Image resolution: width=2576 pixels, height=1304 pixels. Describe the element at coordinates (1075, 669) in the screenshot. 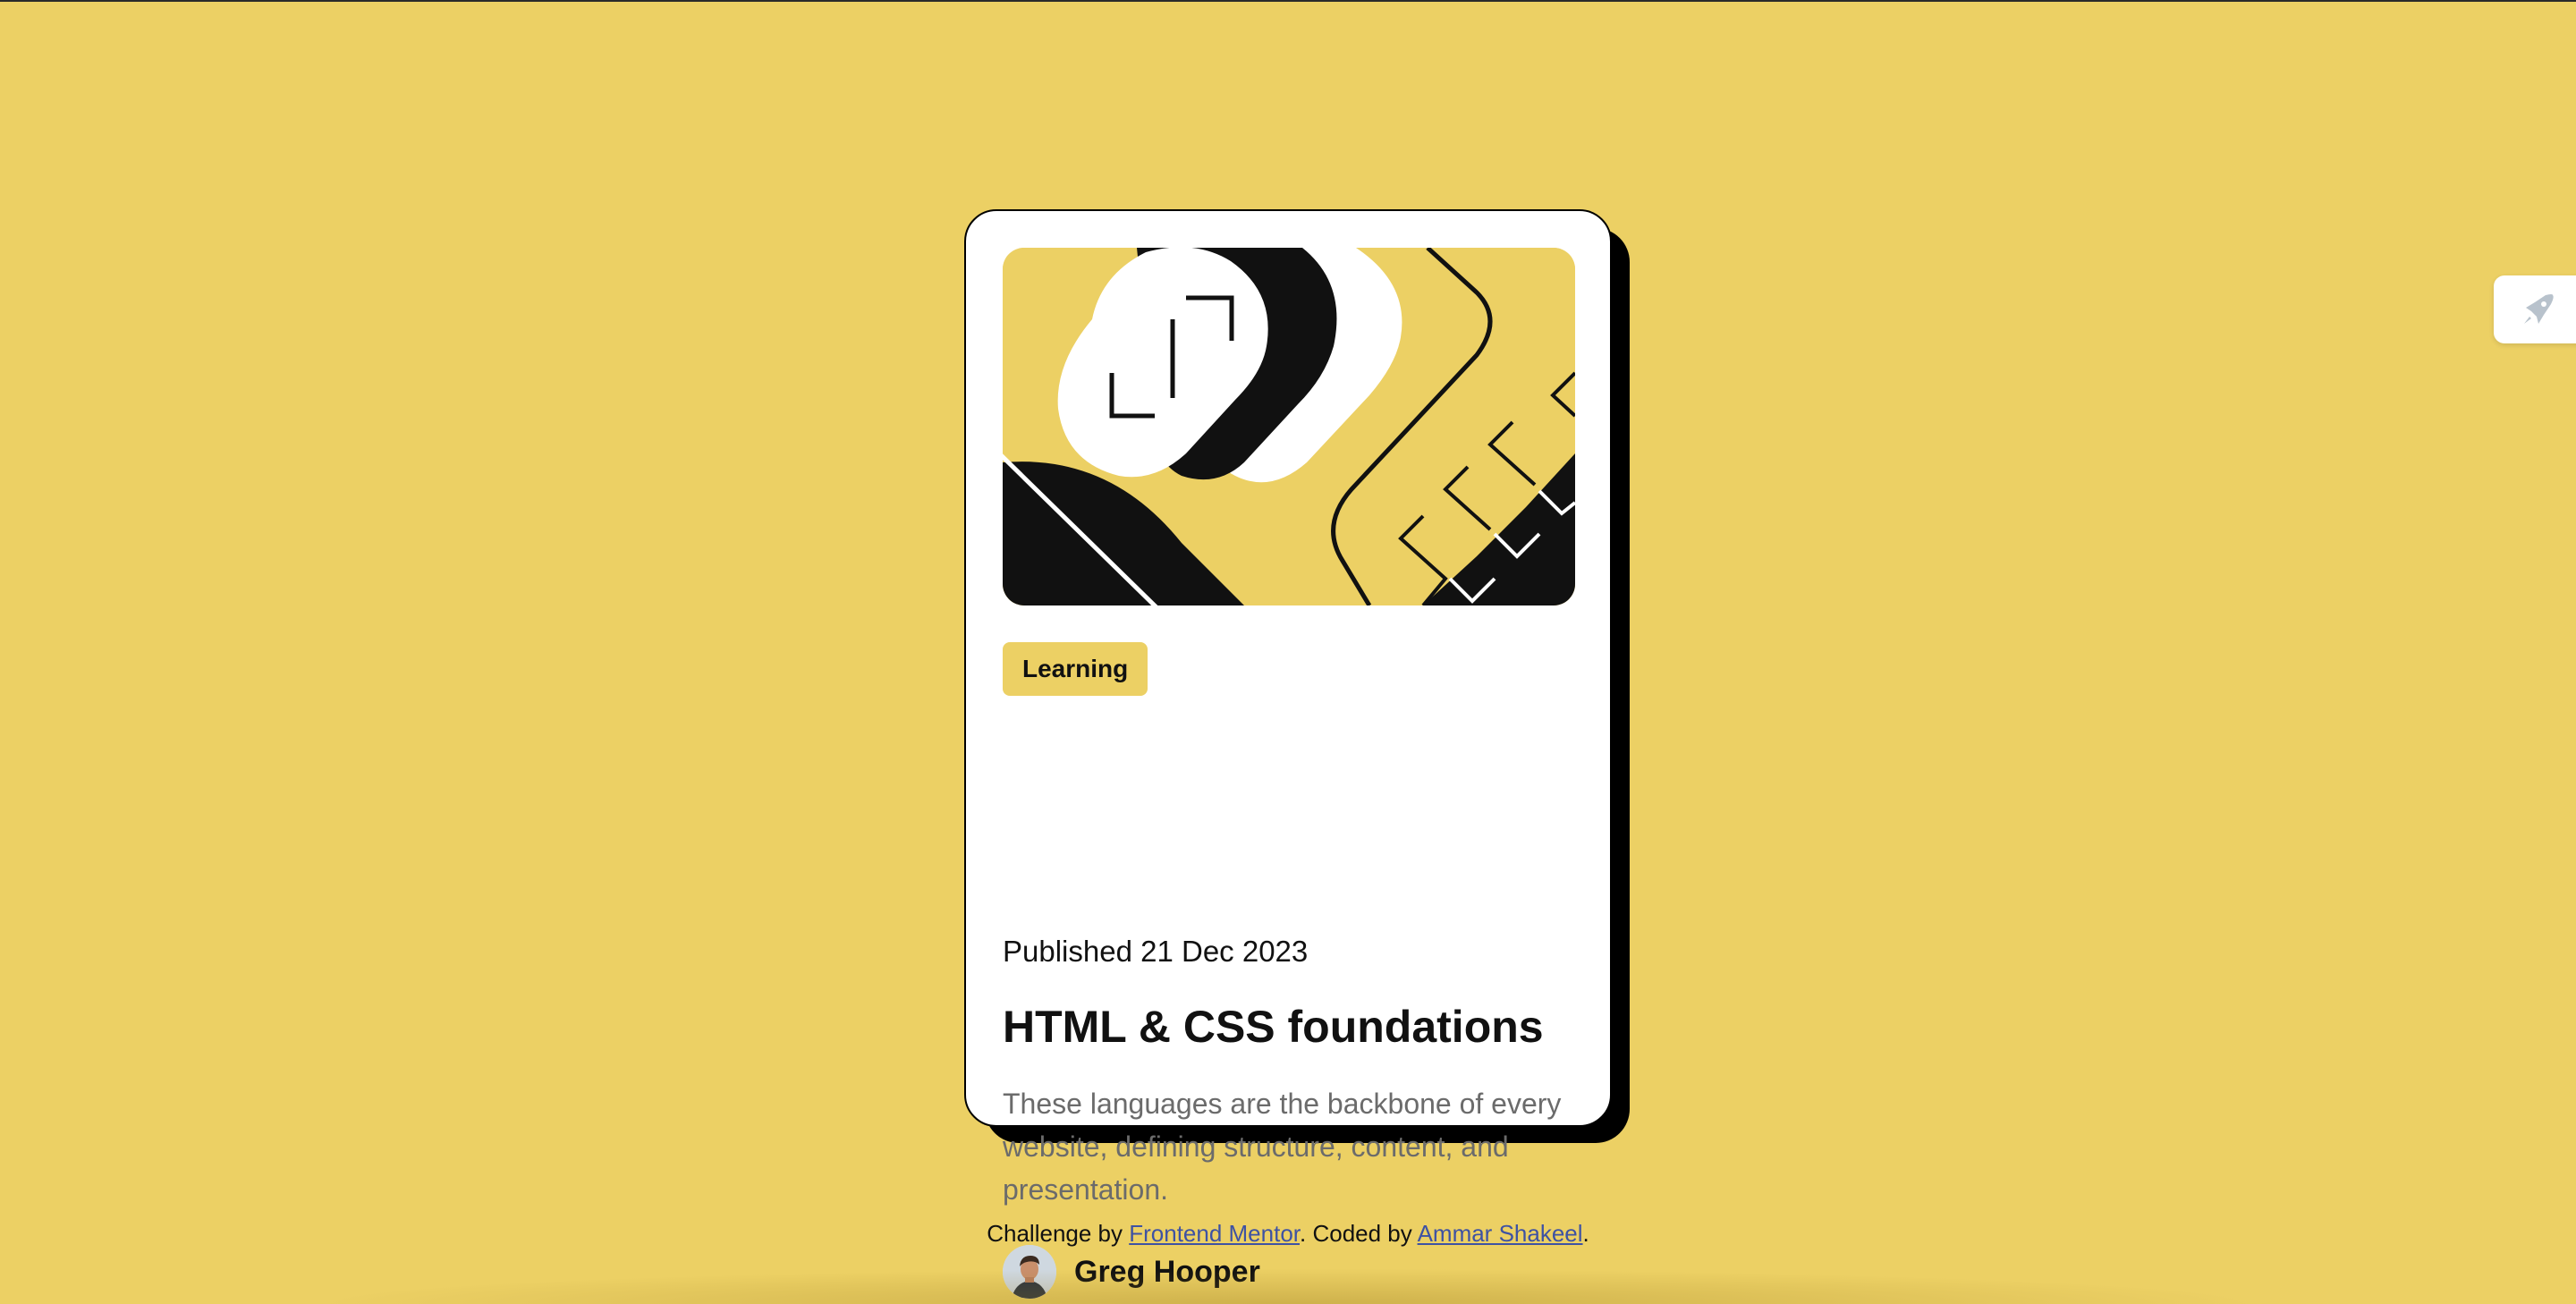

I see `category-tag: Learning` at that location.